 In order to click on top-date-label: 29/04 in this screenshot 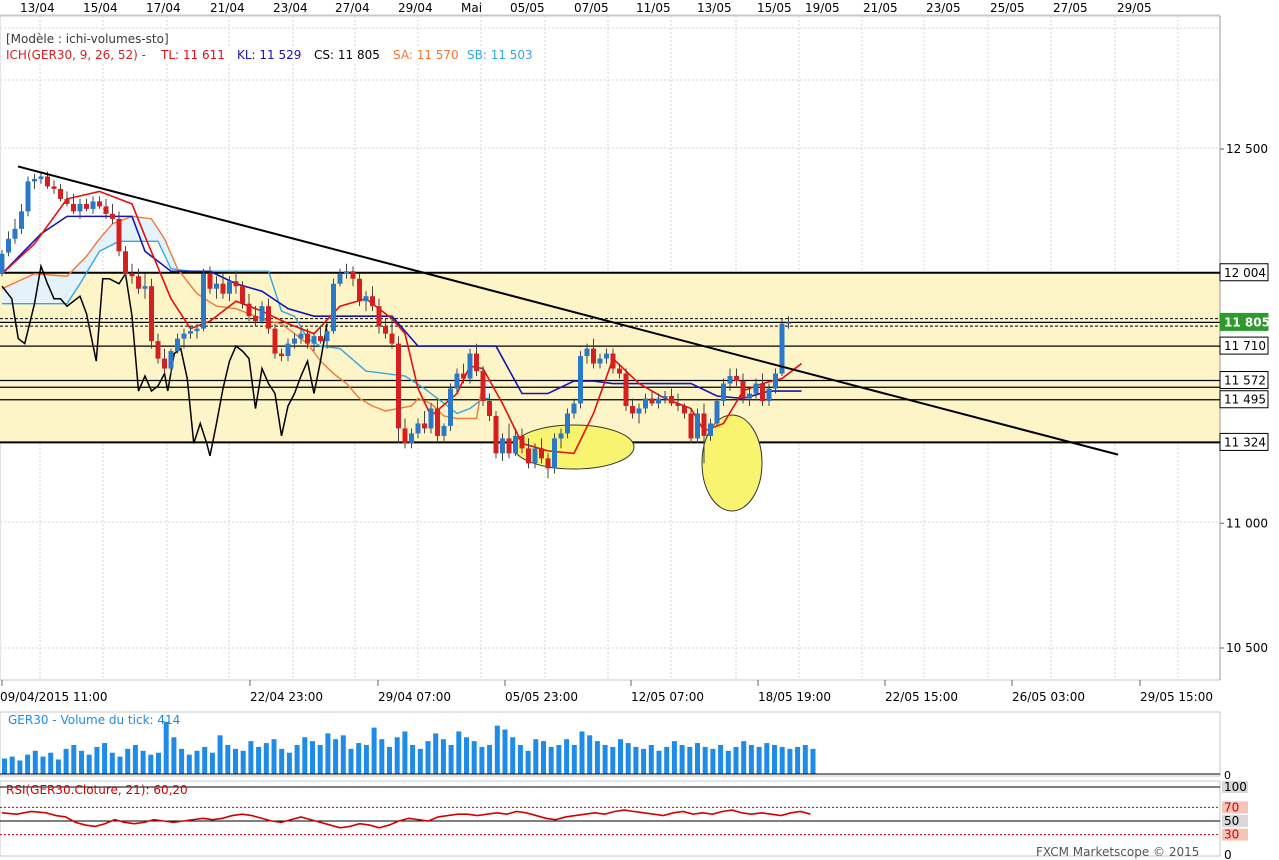, I will do `click(415, 8)`.